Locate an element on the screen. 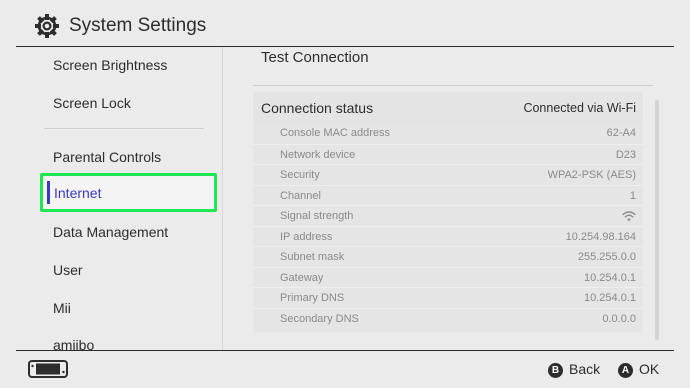  gear-icon is located at coordinates (47, 26).